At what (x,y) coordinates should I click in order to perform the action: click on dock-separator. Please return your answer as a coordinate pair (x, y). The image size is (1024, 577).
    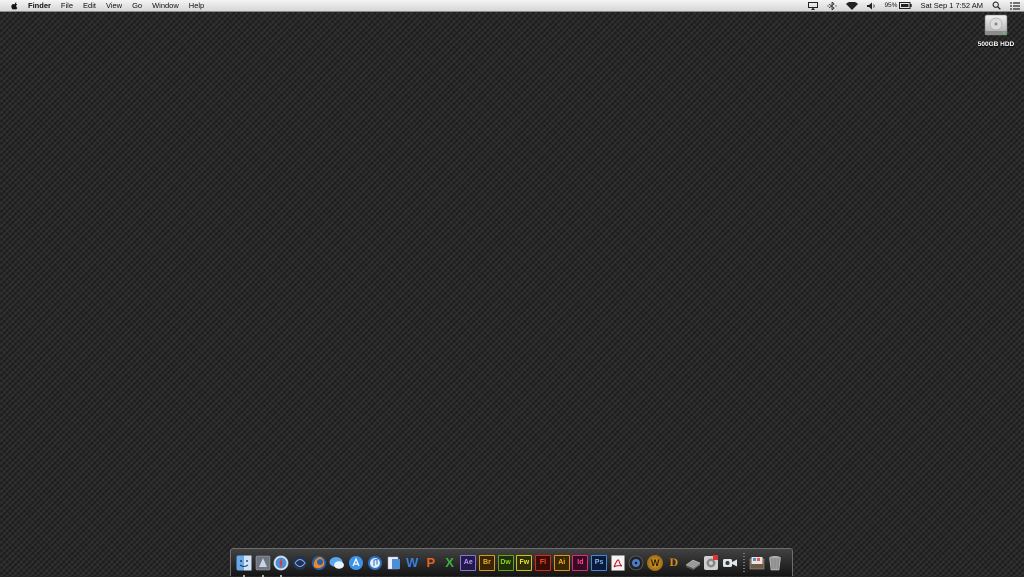
    Looking at the image, I should click on (743, 562).